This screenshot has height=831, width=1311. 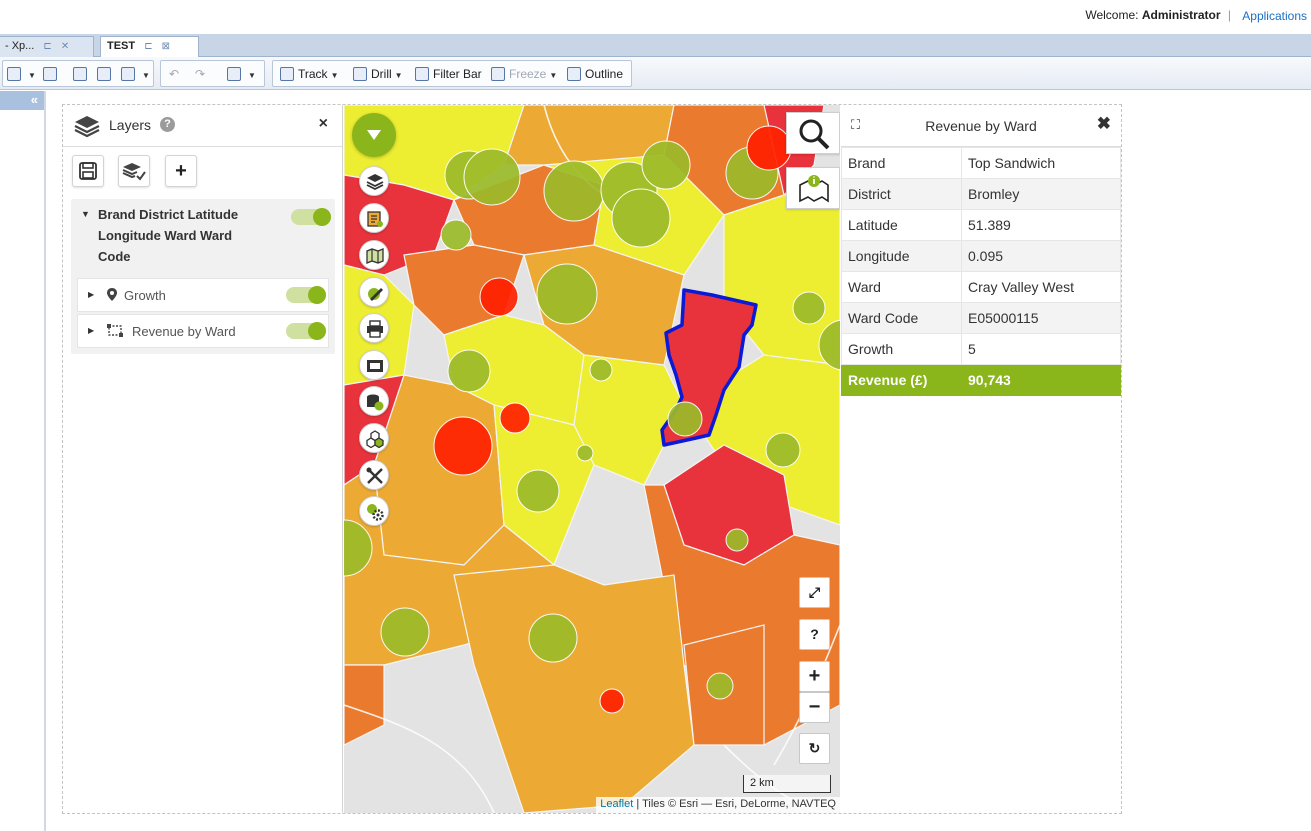 I want to click on map-icon, so click(x=375, y=256).